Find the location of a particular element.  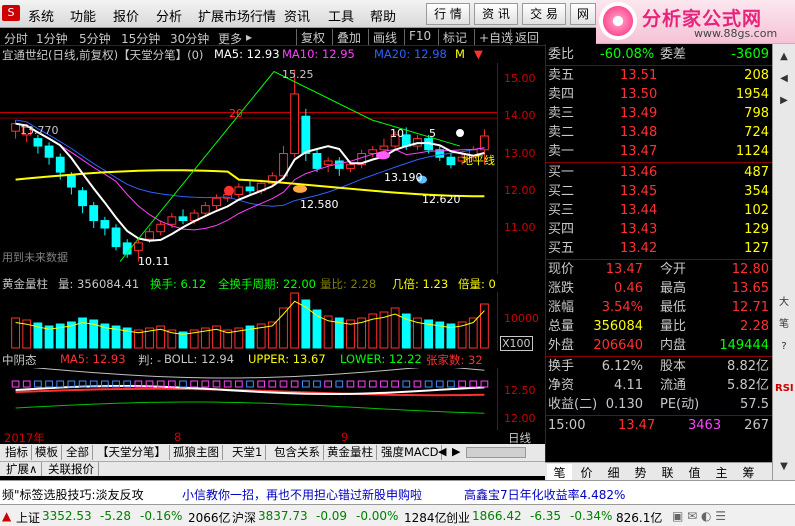

menu-function: 功能 is located at coordinates (83, 15).